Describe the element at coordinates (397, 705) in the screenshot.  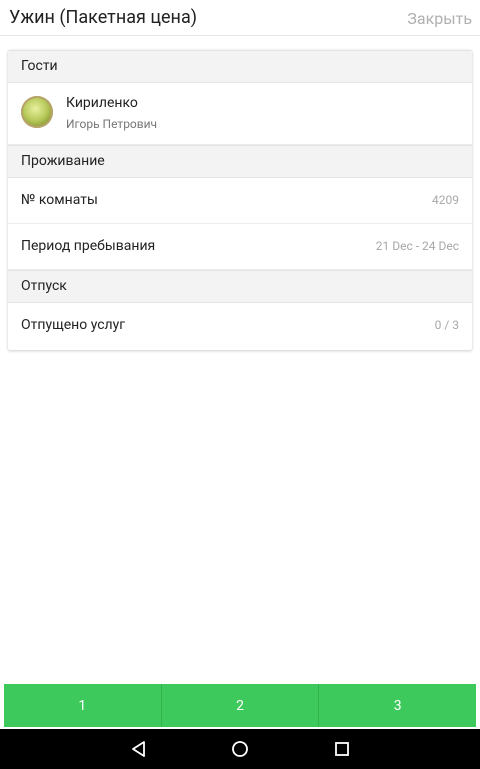
I see `action-button-3: 3` at that location.